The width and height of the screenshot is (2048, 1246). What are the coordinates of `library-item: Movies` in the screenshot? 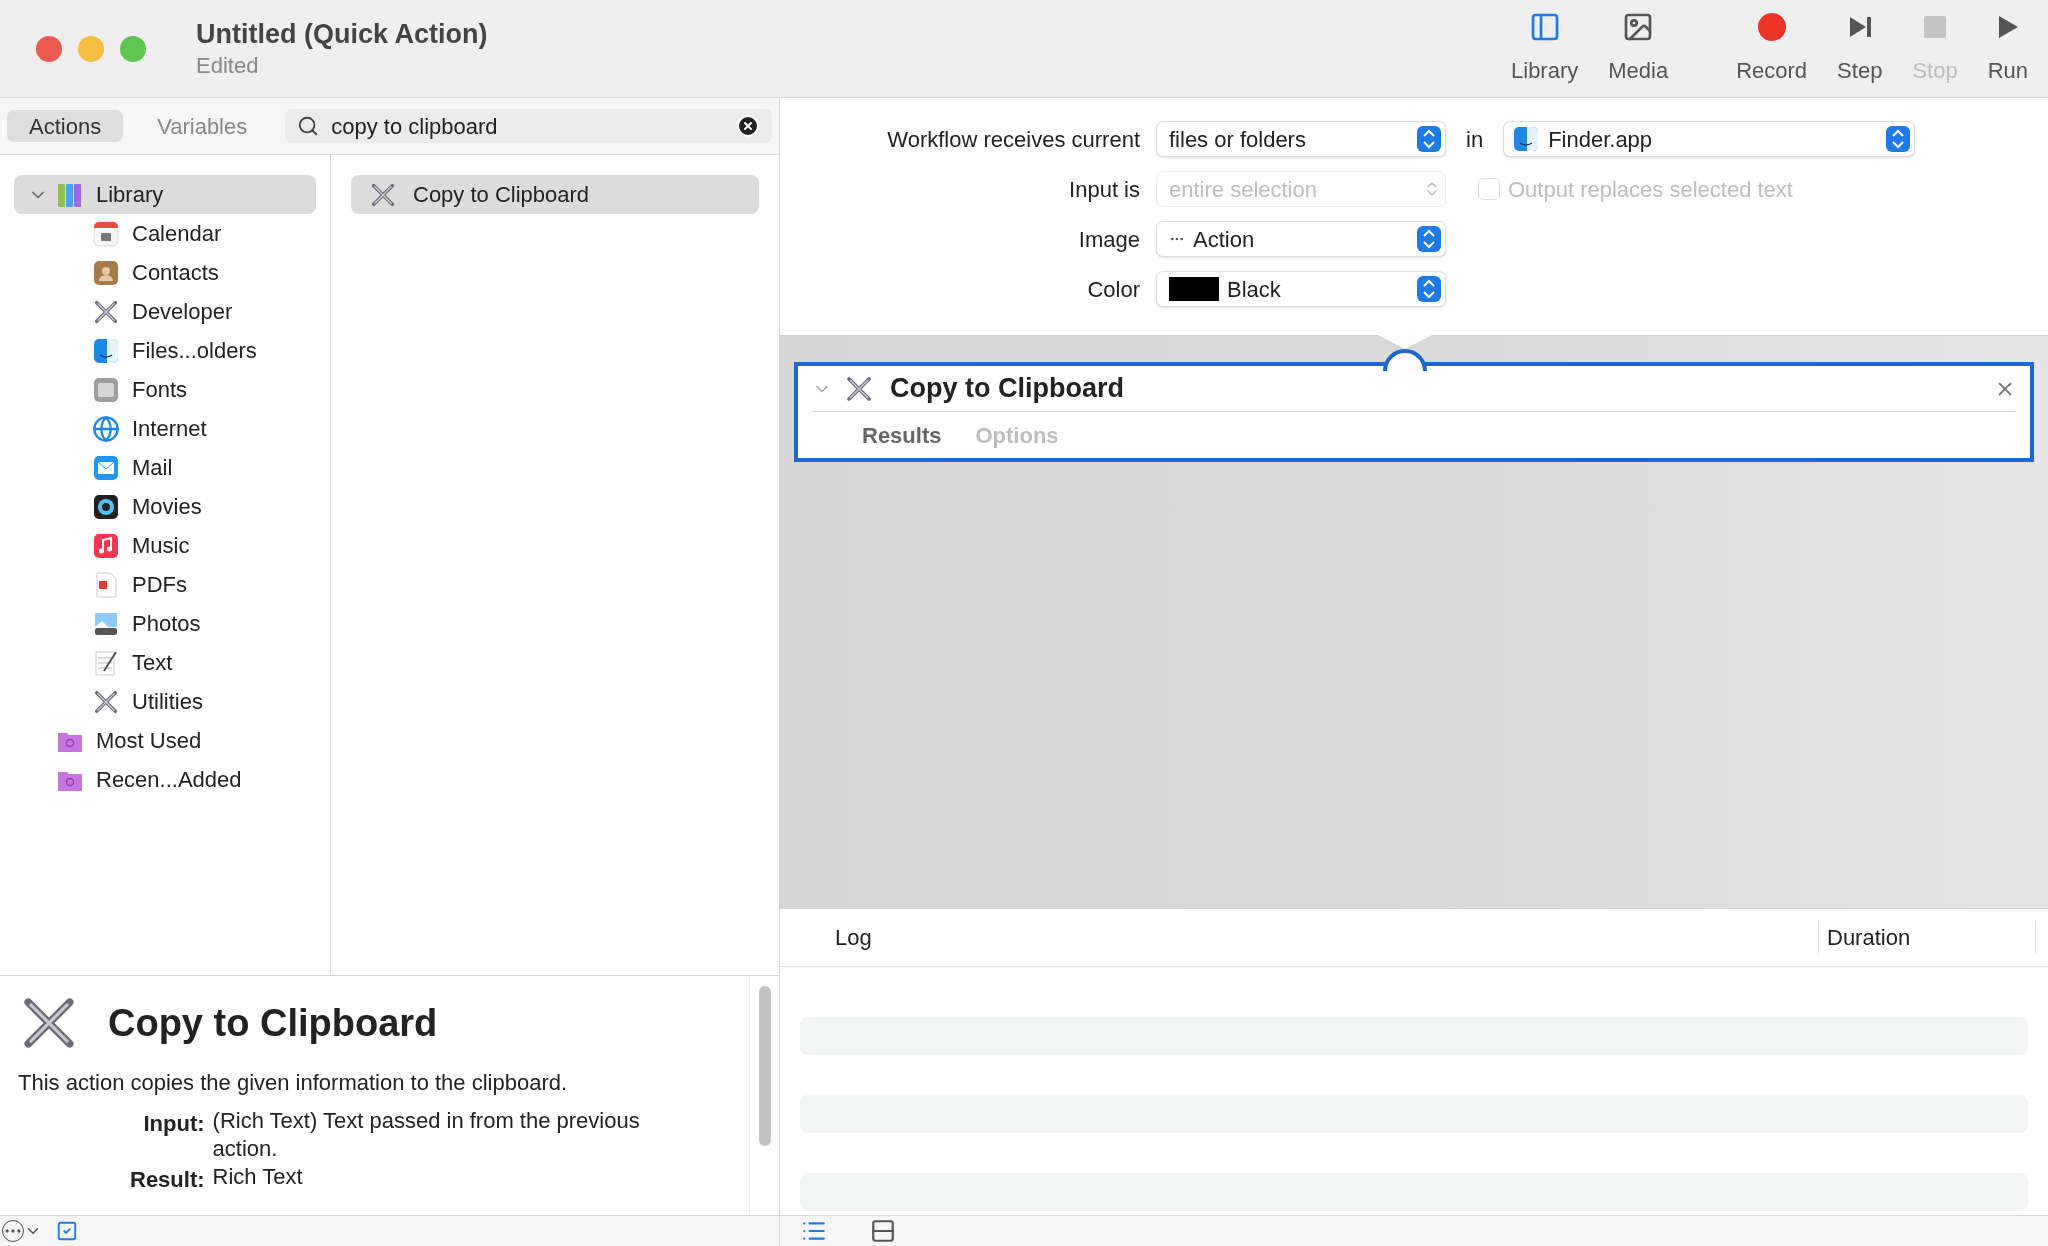 It's located at (165, 506).